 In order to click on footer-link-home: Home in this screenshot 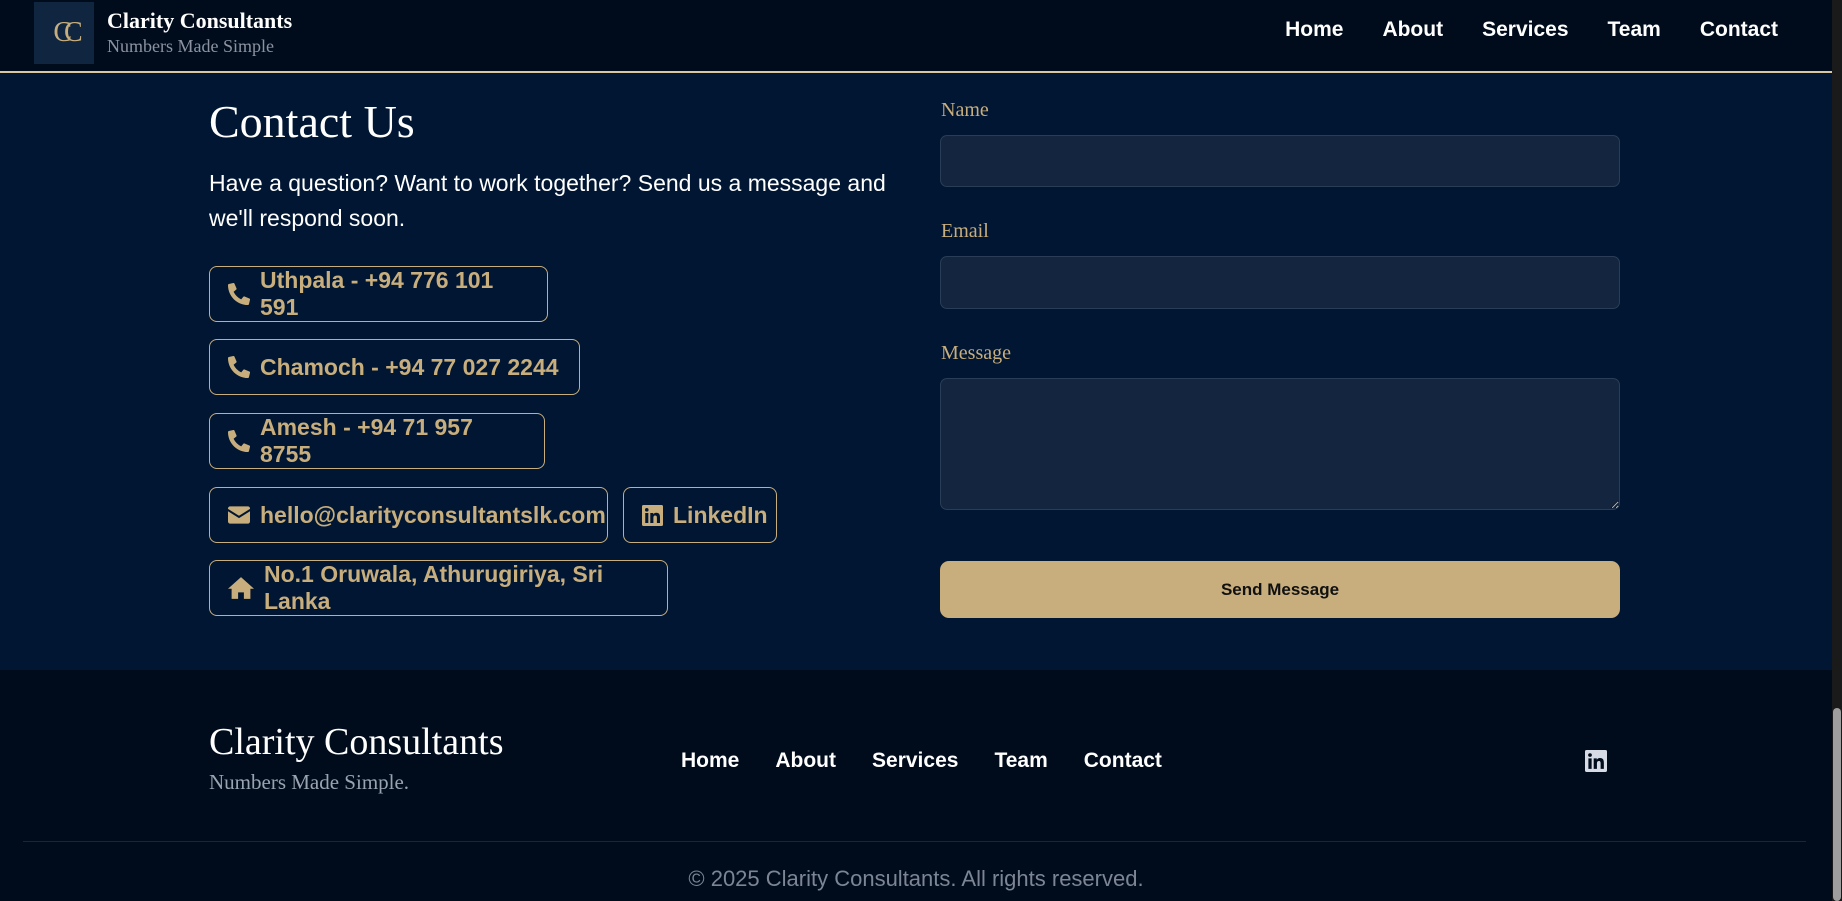, I will do `click(710, 761)`.